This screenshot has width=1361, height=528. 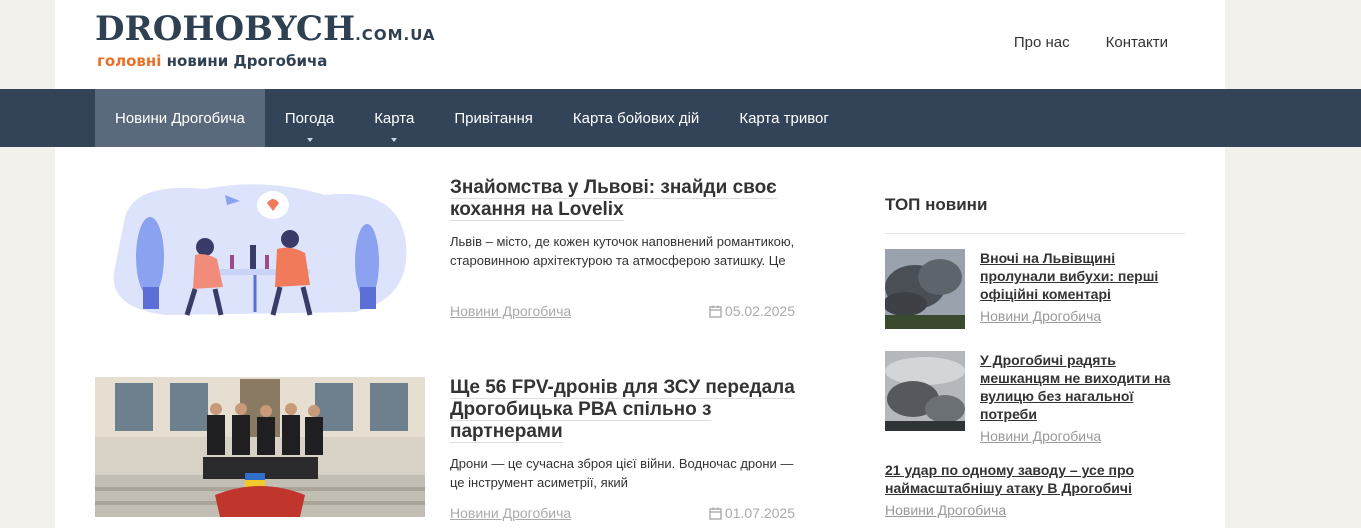 I want to click on nav-item-battle-map: Карта бойових дій, so click(x=636, y=118).